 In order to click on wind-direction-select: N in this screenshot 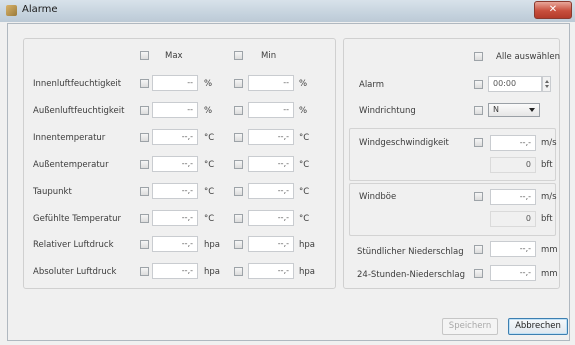, I will do `click(514, 110)`.